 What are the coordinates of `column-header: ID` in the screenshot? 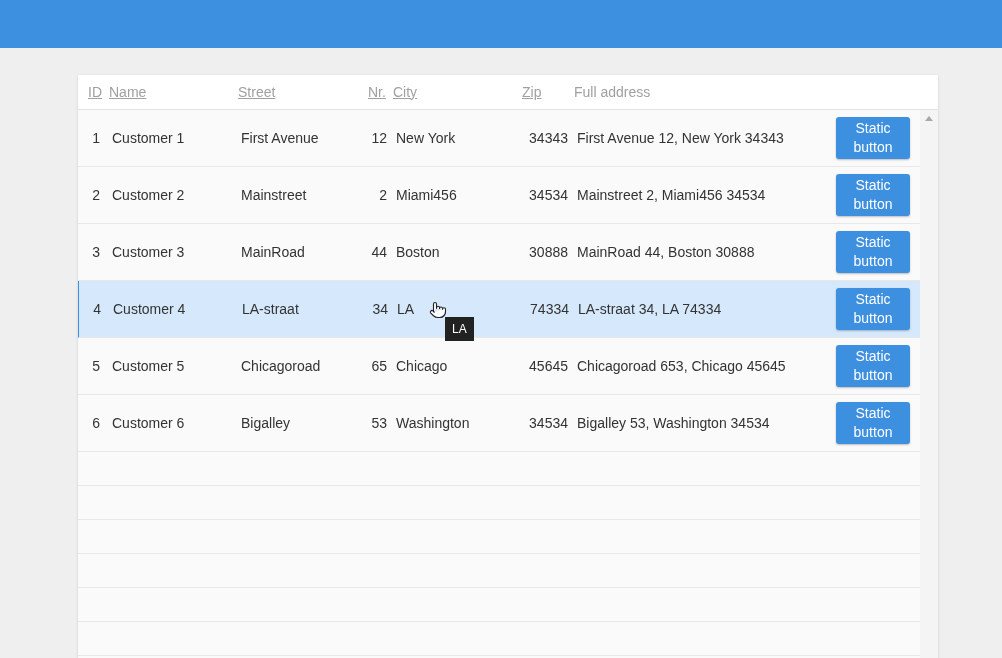 It's located at (95, 91).